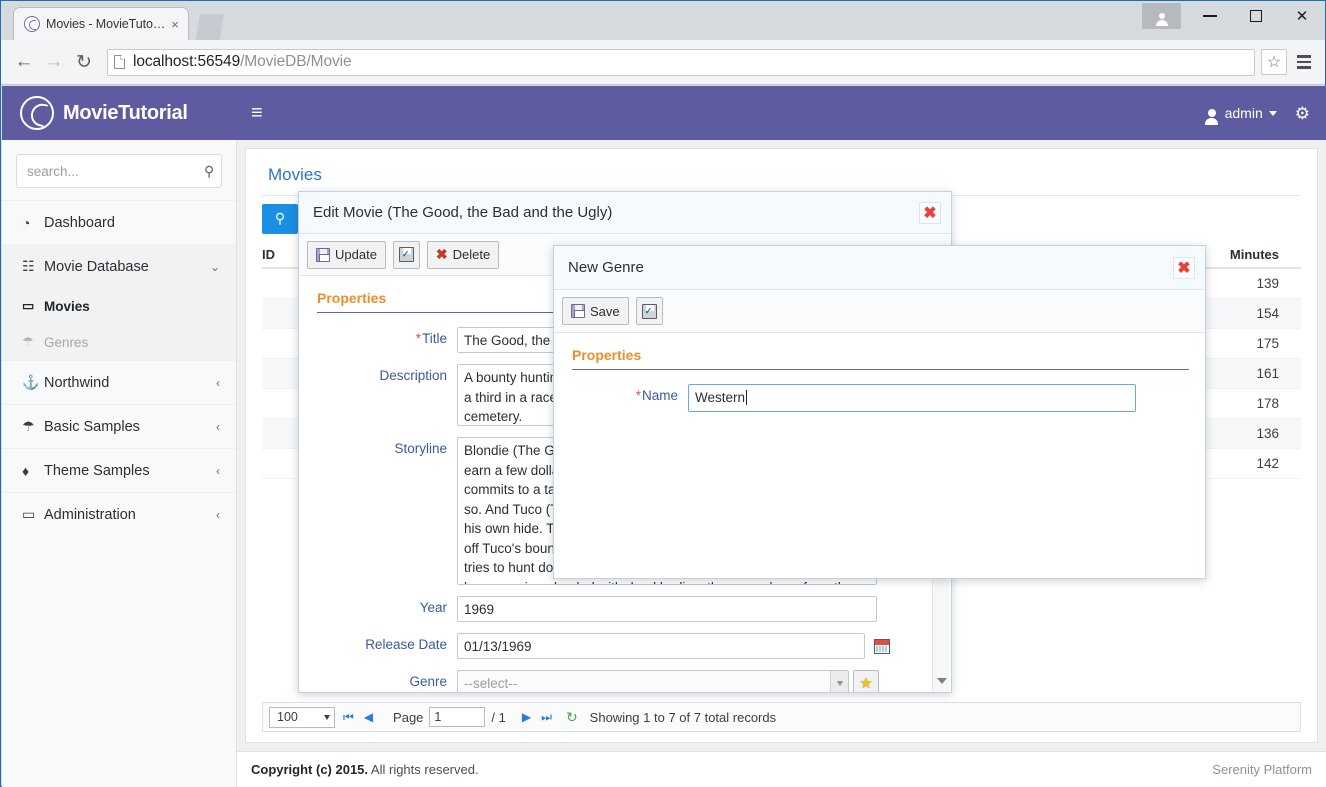 Image resolution: width=1326 pixels, height=787 pixels. Describe the element at coordinates (387, 336) in the screenshot. I see `title-label: *Title` at that location.